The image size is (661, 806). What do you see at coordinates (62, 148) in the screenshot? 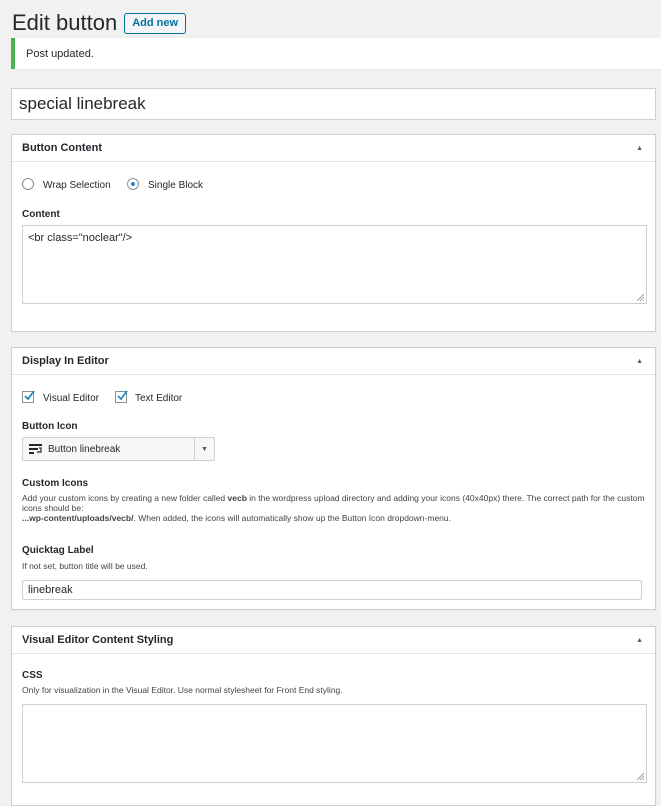
I see `button-content-title: Button Content` at bounding box center [62, 148].